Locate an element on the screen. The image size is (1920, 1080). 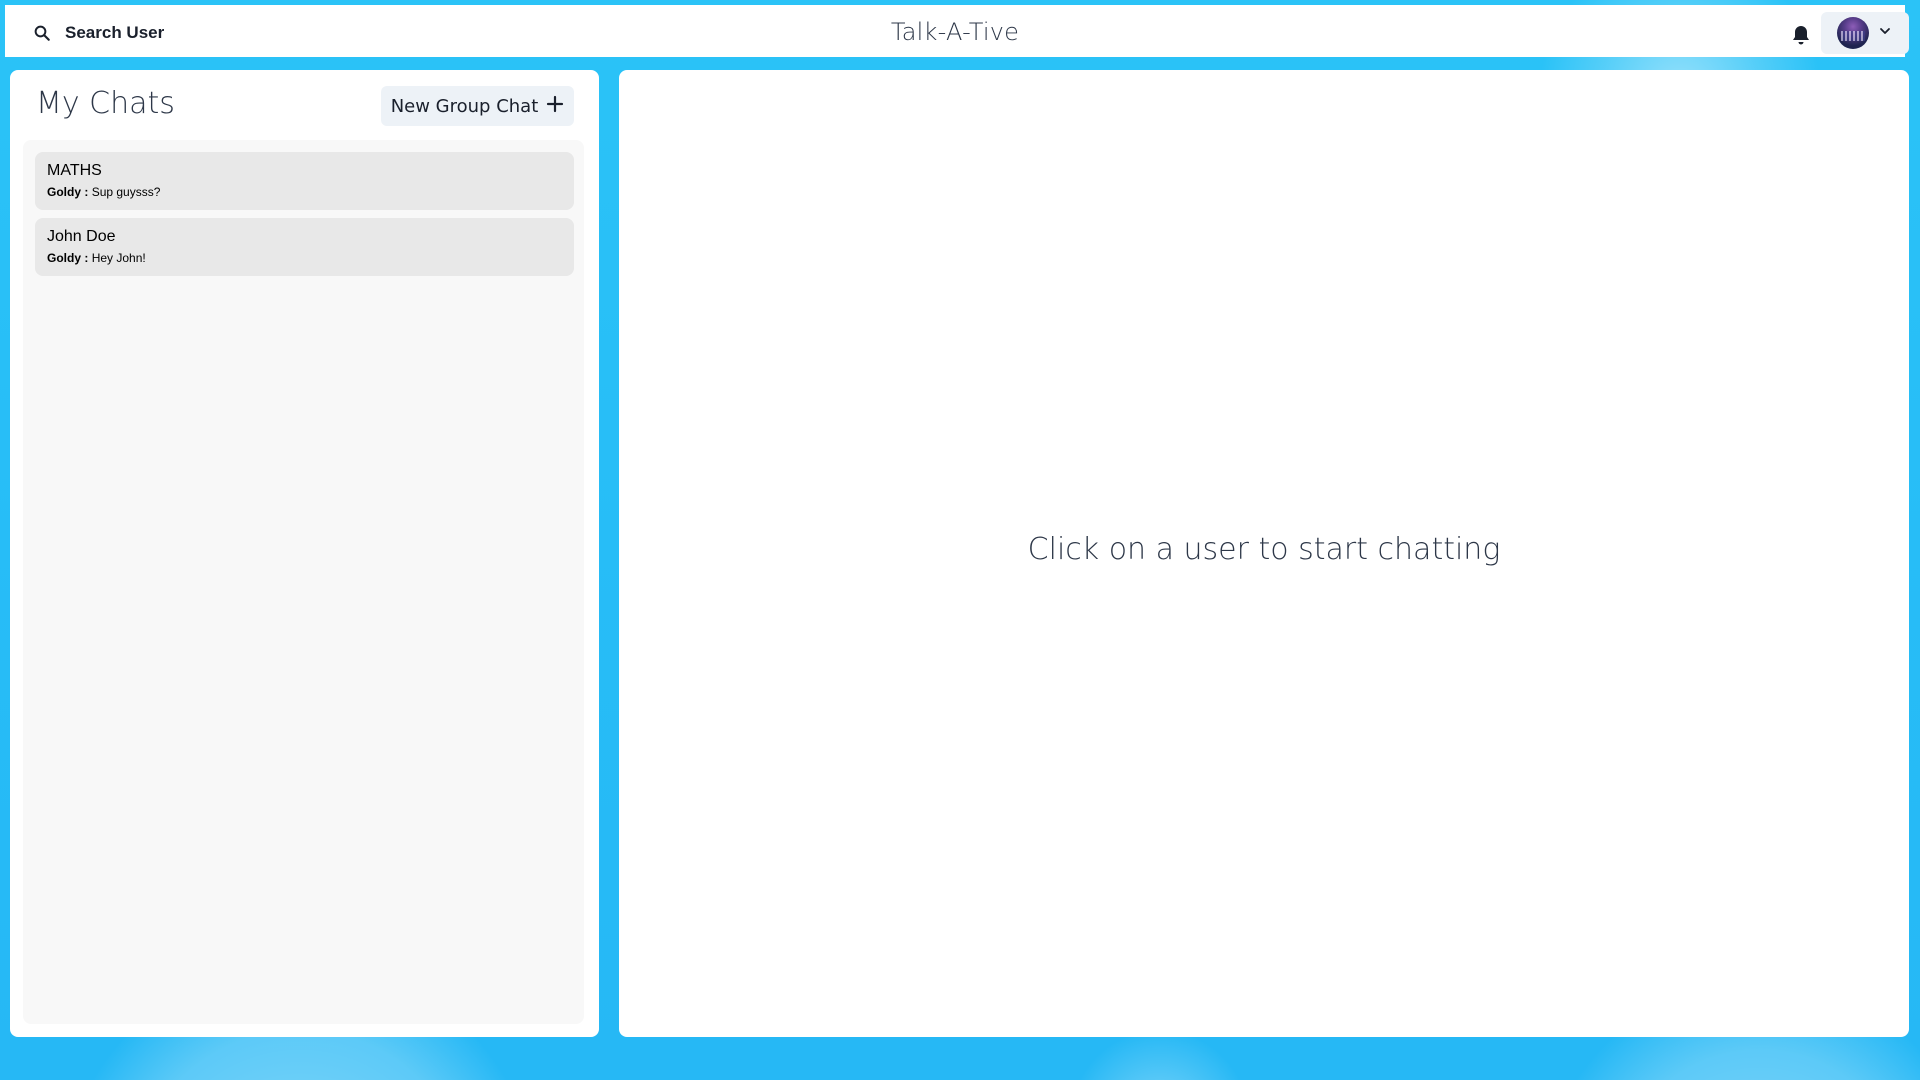
plus-icon is located at coordinates (555, 106).